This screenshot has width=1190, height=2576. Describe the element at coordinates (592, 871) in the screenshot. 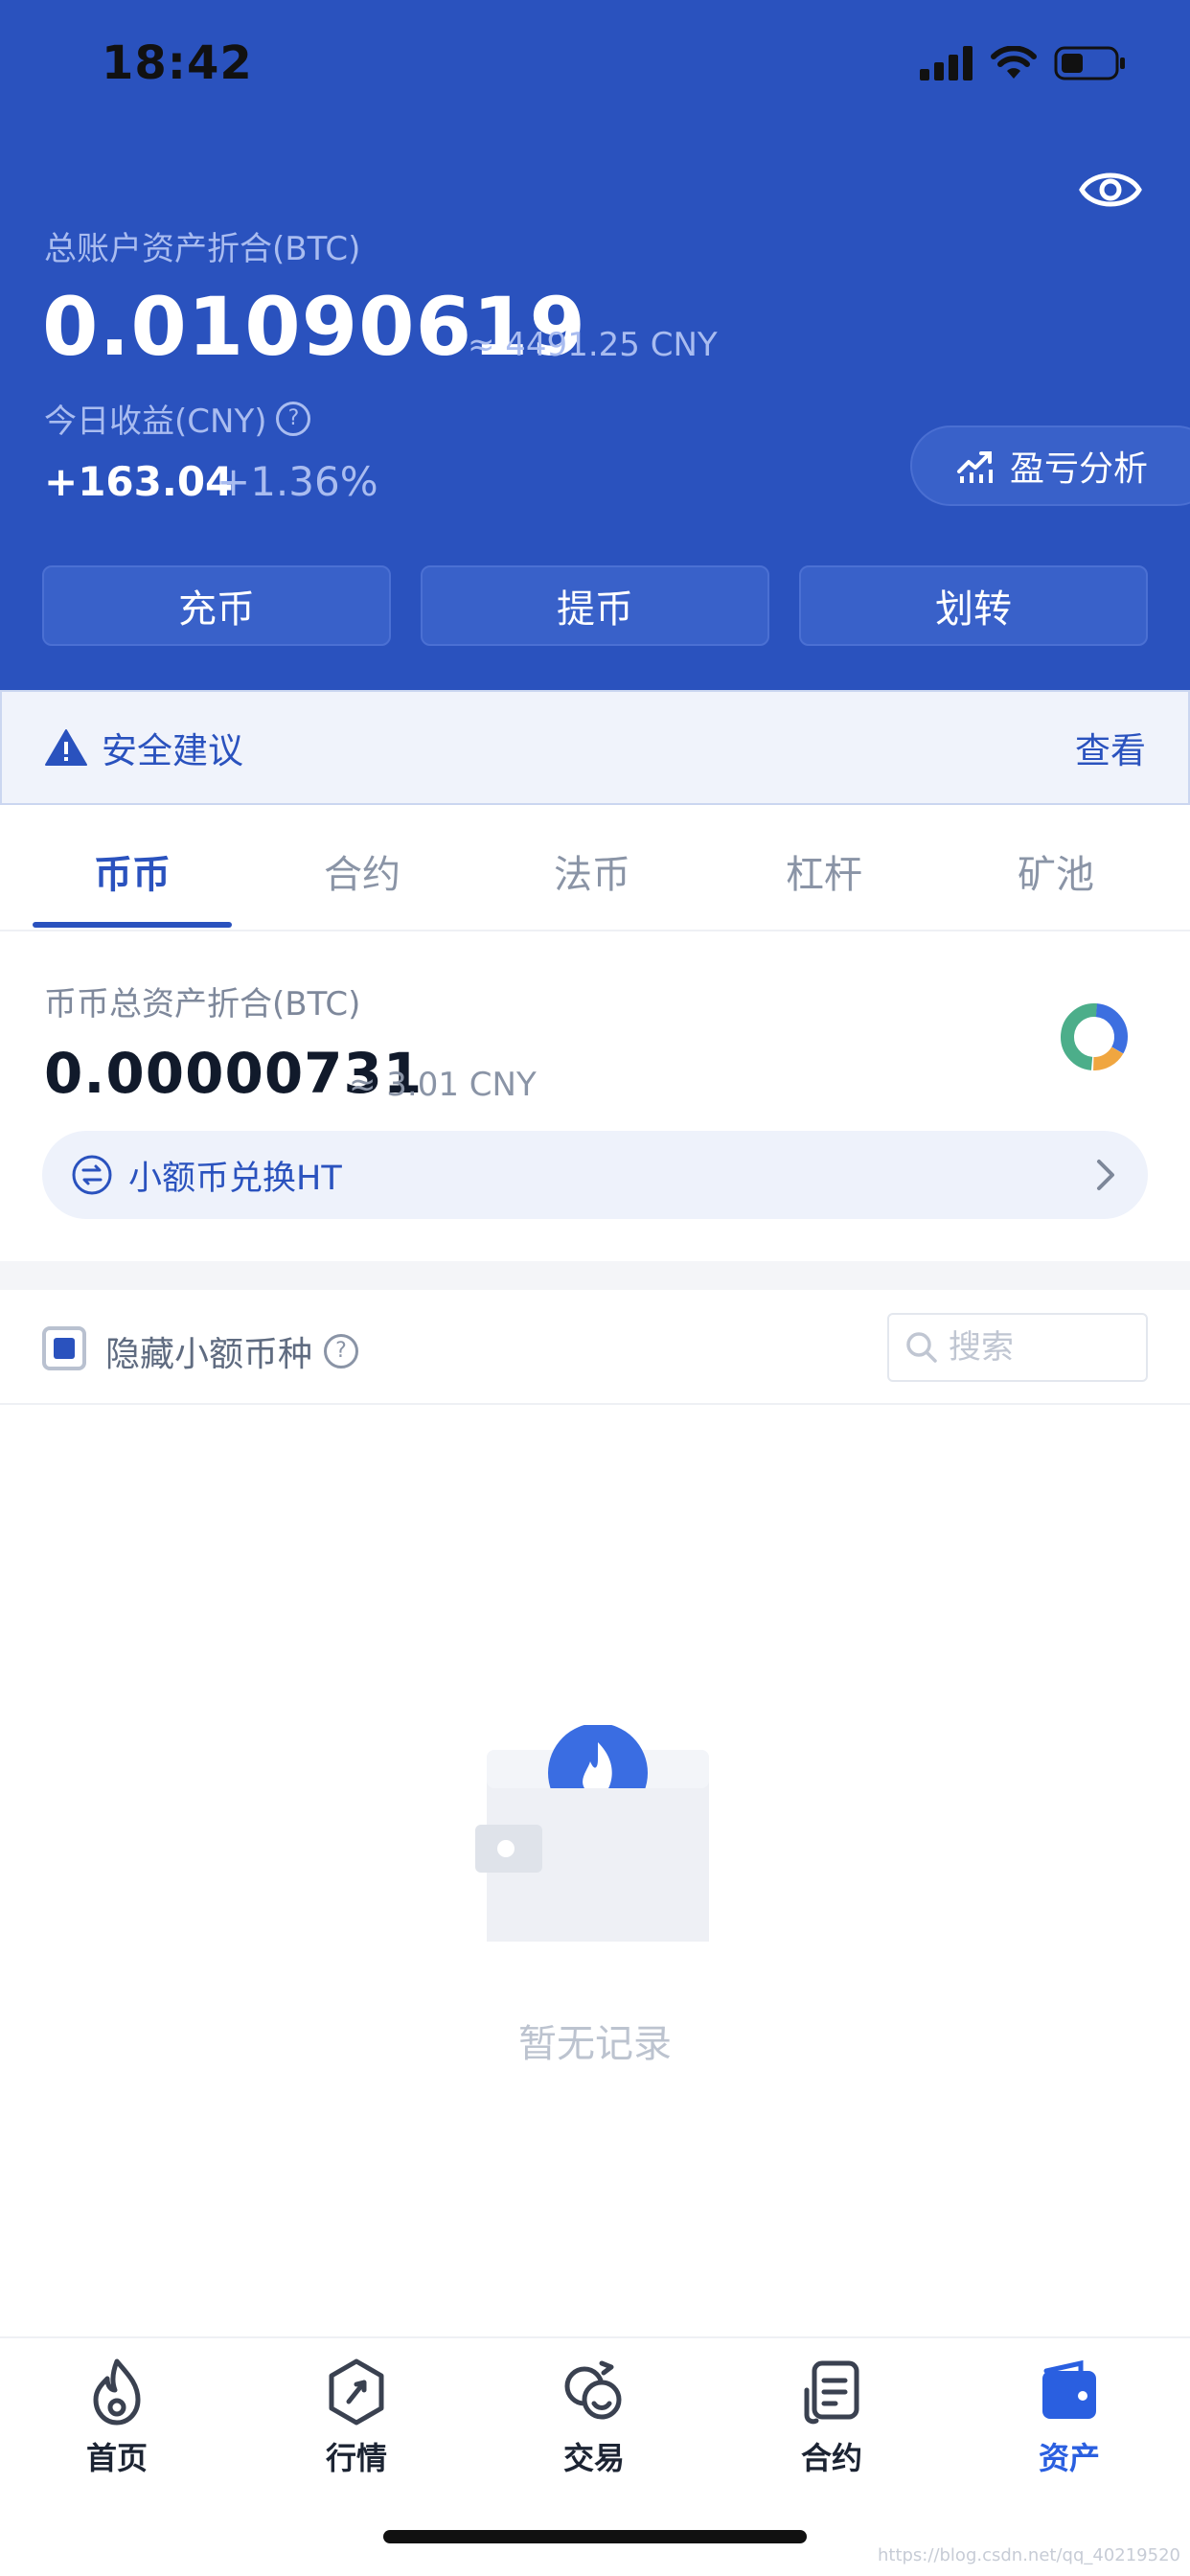

I see `tab-fiat: 法币` at that location.